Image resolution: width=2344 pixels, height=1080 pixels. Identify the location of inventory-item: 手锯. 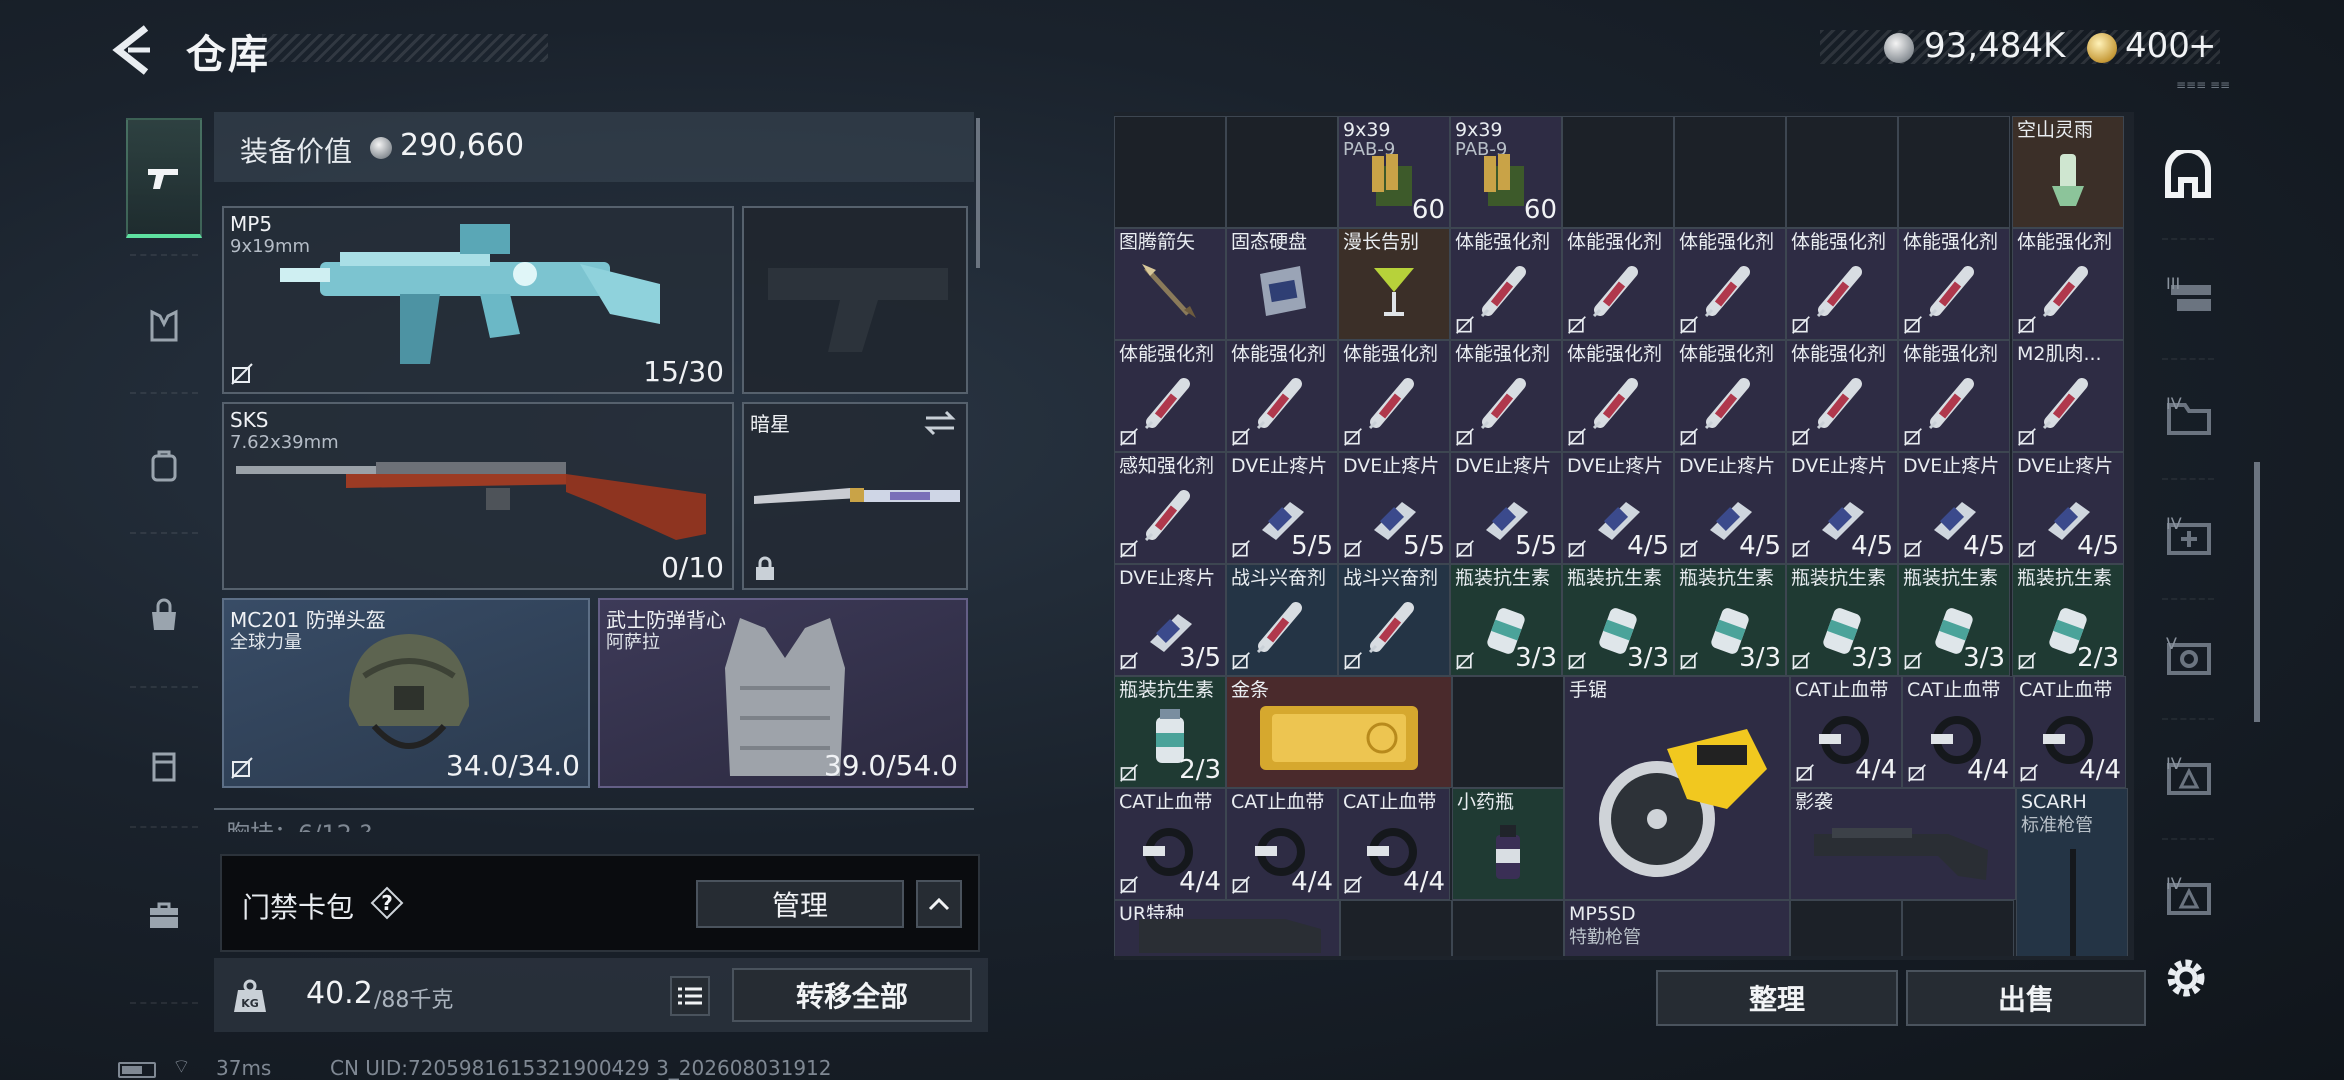
(1677, 788).